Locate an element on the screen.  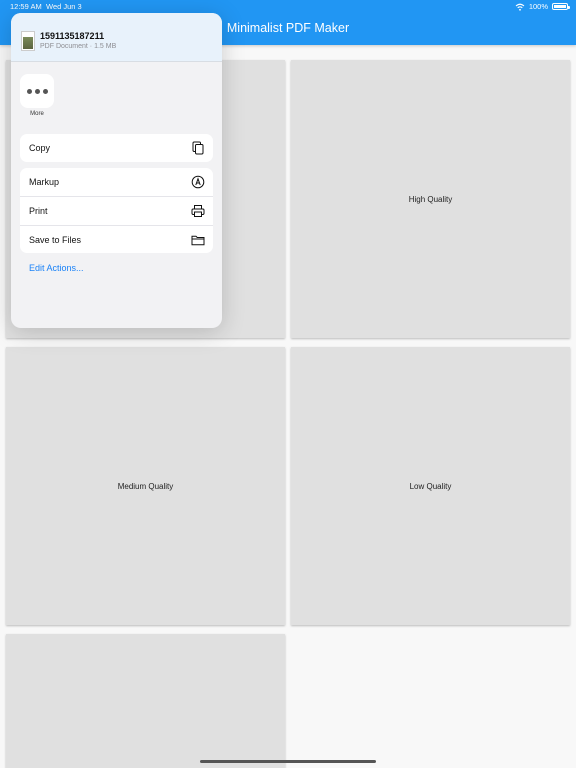
printer-icon is located at coordinates (198, 210).